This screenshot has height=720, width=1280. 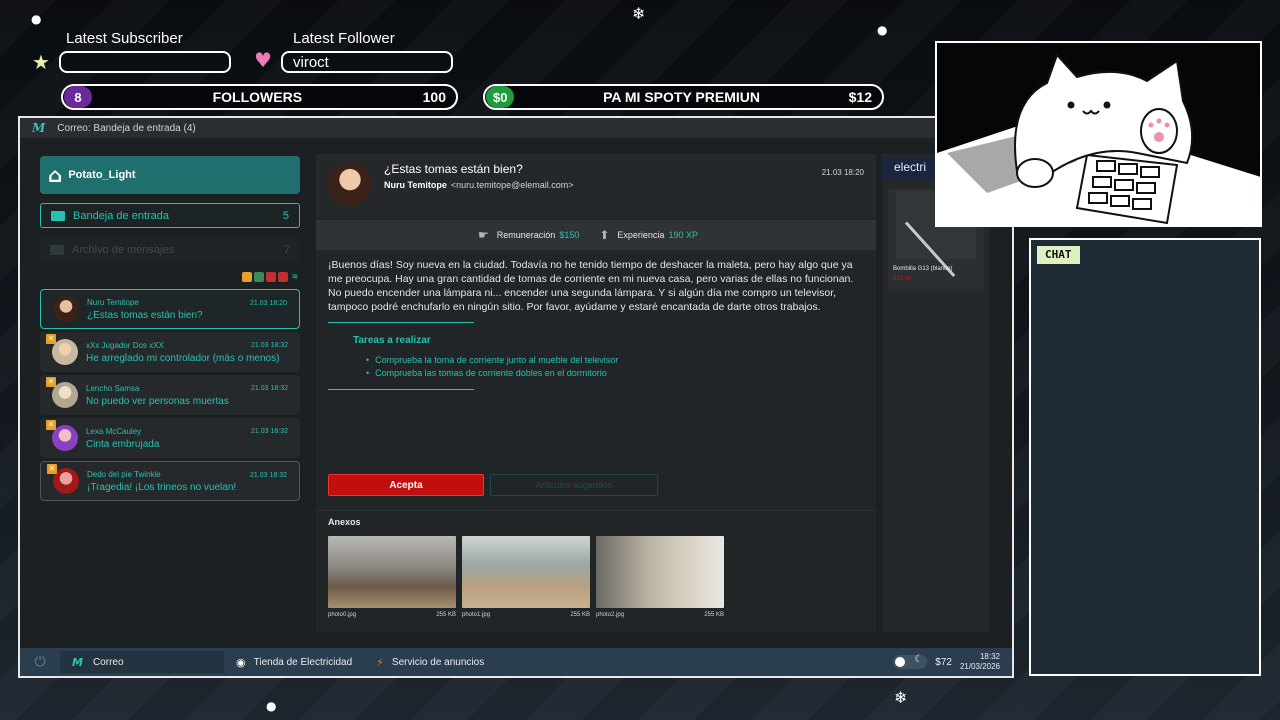 What do you see at coordinates (516, 128) in the screenshot?
I see `window-titlebar: M Correo: Bandeja de entrada (4)` at bounding box center [516, 128].